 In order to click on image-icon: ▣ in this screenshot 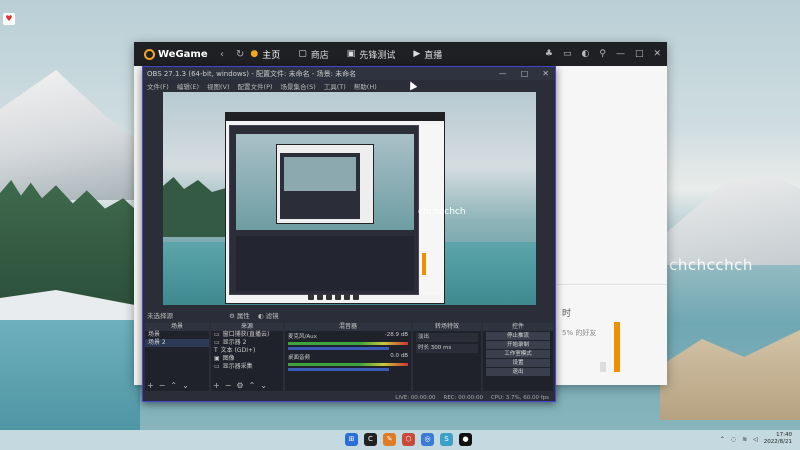, I will do `click(217, 358)`.